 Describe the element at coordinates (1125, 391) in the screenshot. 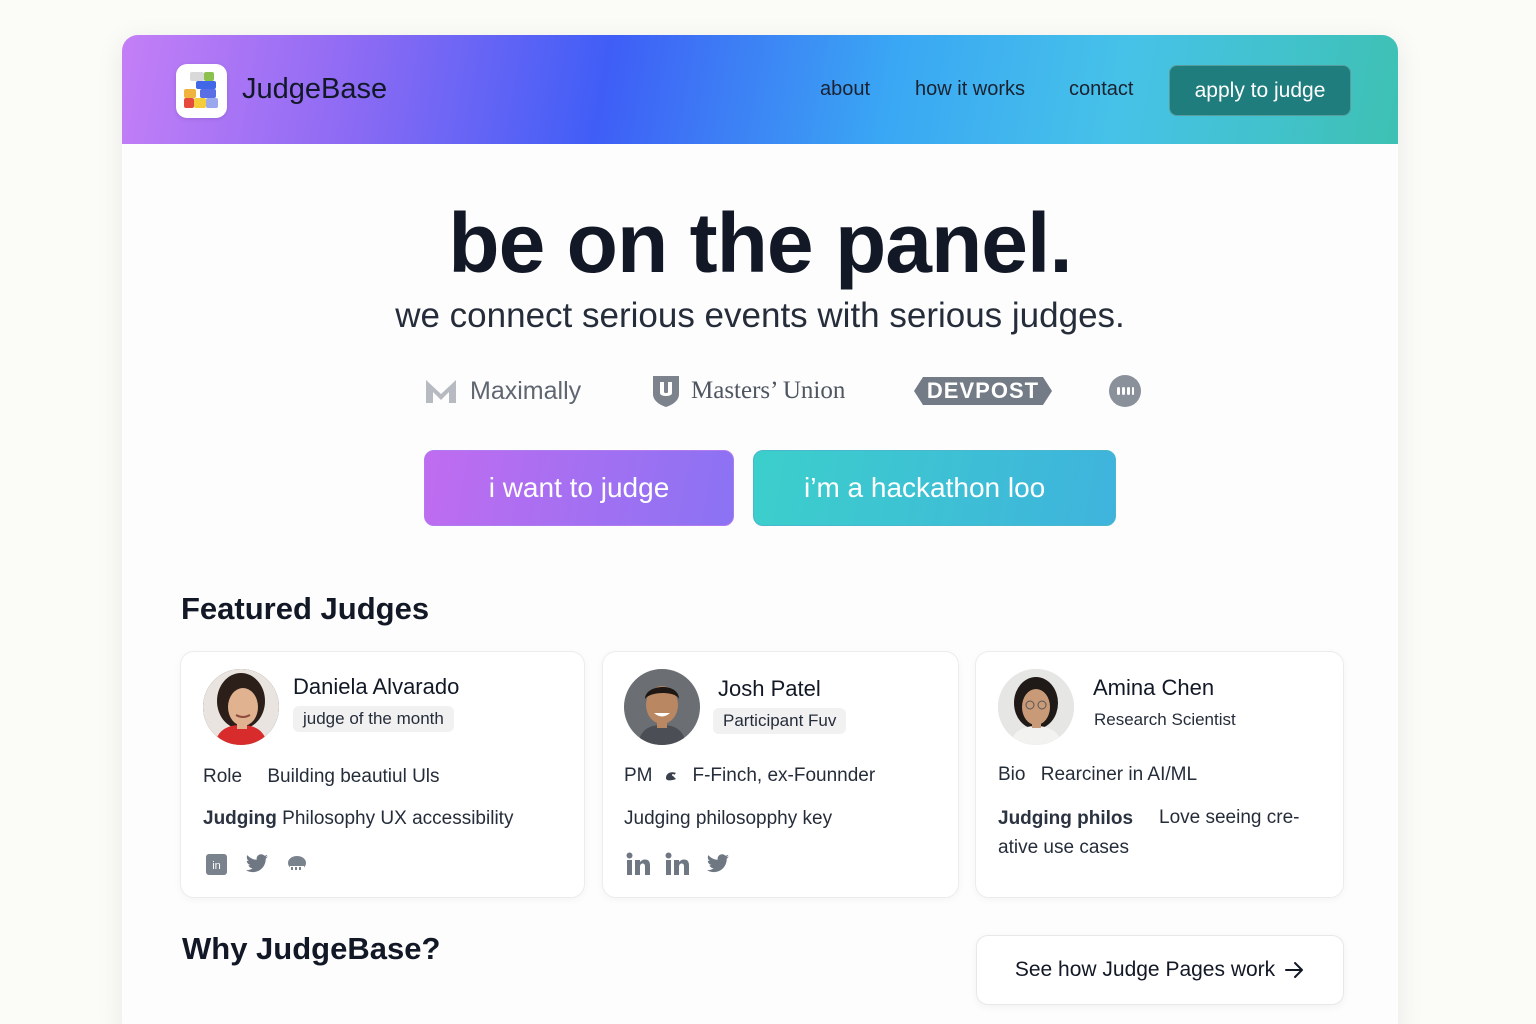

I see `partner-logo-more-icon` at that location.